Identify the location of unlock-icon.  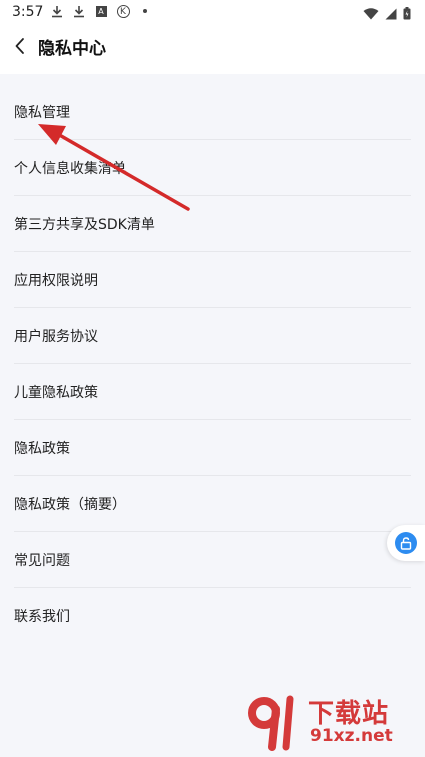
(406, 543).